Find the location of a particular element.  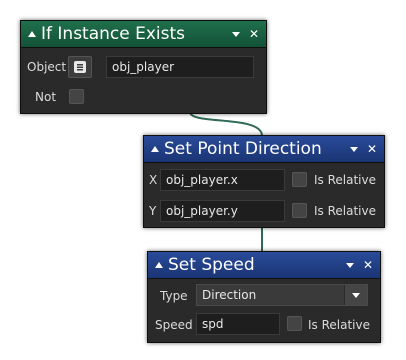

x-relative-checkbox is located at coordinates (299, 179).